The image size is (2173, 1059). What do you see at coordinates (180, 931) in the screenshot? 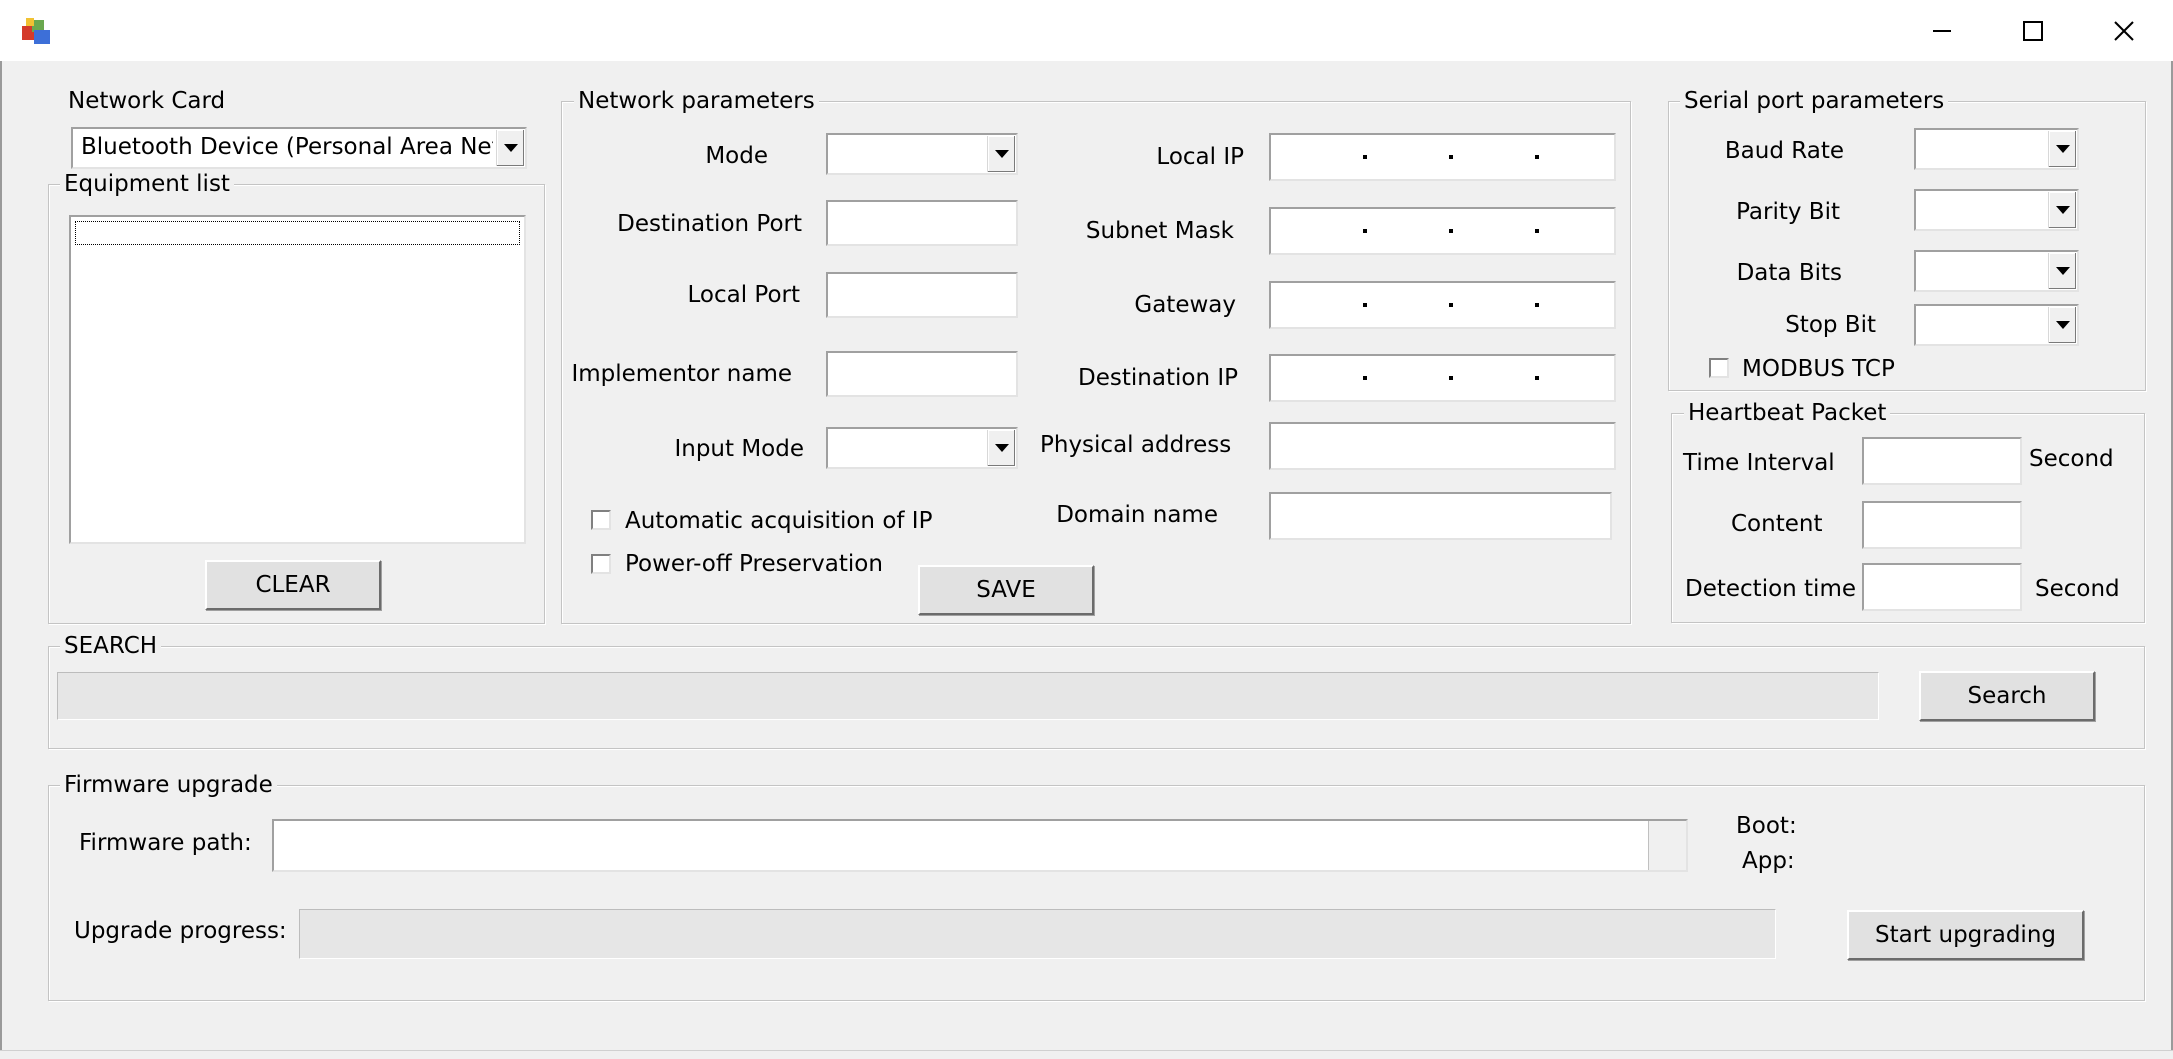
I see `upgrade-progress-label: Upgrade progress:` at bounding box center [180, 931].